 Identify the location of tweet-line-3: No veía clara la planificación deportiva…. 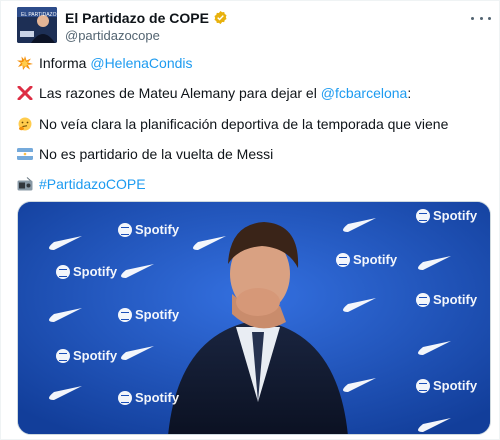
(232, 124).